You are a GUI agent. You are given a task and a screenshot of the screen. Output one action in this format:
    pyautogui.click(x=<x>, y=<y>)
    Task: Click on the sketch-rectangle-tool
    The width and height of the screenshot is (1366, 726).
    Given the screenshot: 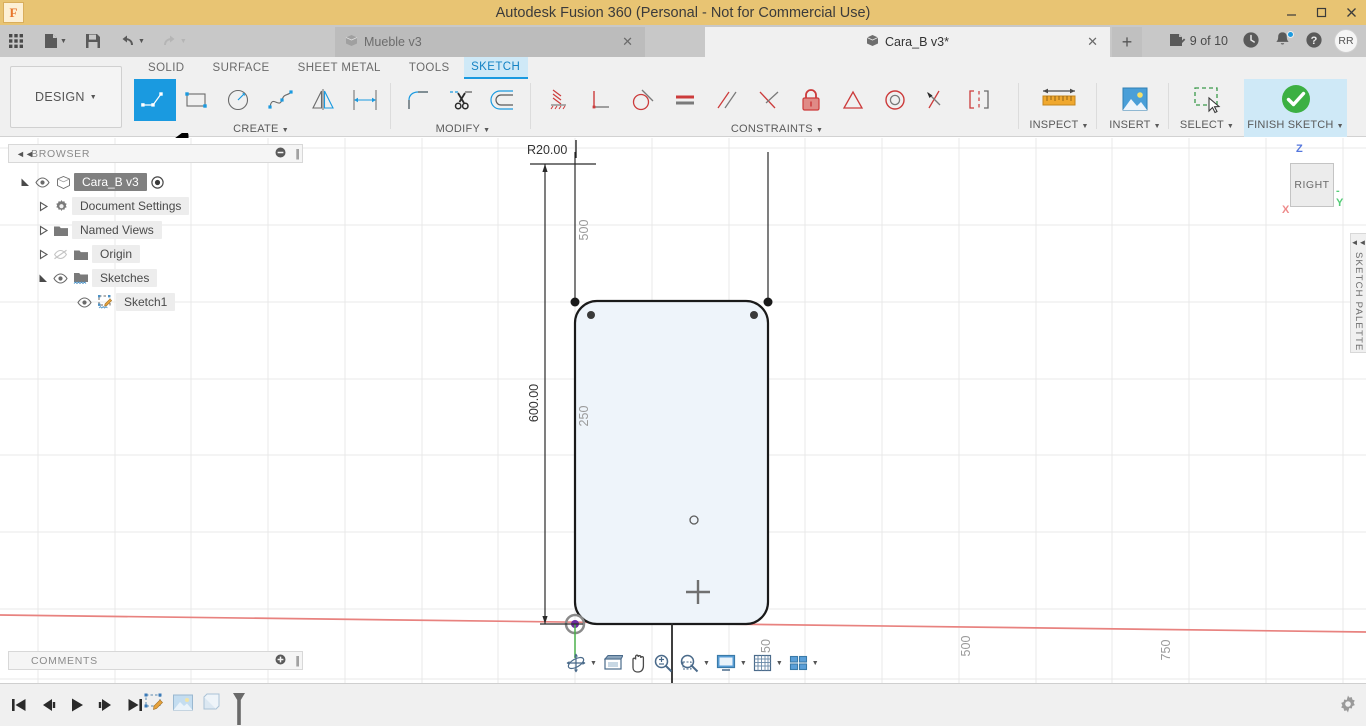 What is the action you would take?
    pyautogui.click(x=197, y=100)
    